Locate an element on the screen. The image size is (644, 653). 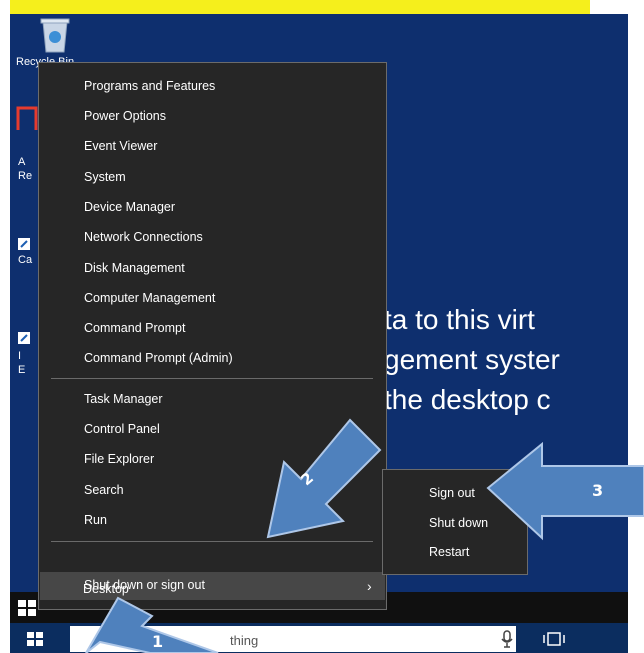
step-number-1: 1 is located at coordinates (158, 641).